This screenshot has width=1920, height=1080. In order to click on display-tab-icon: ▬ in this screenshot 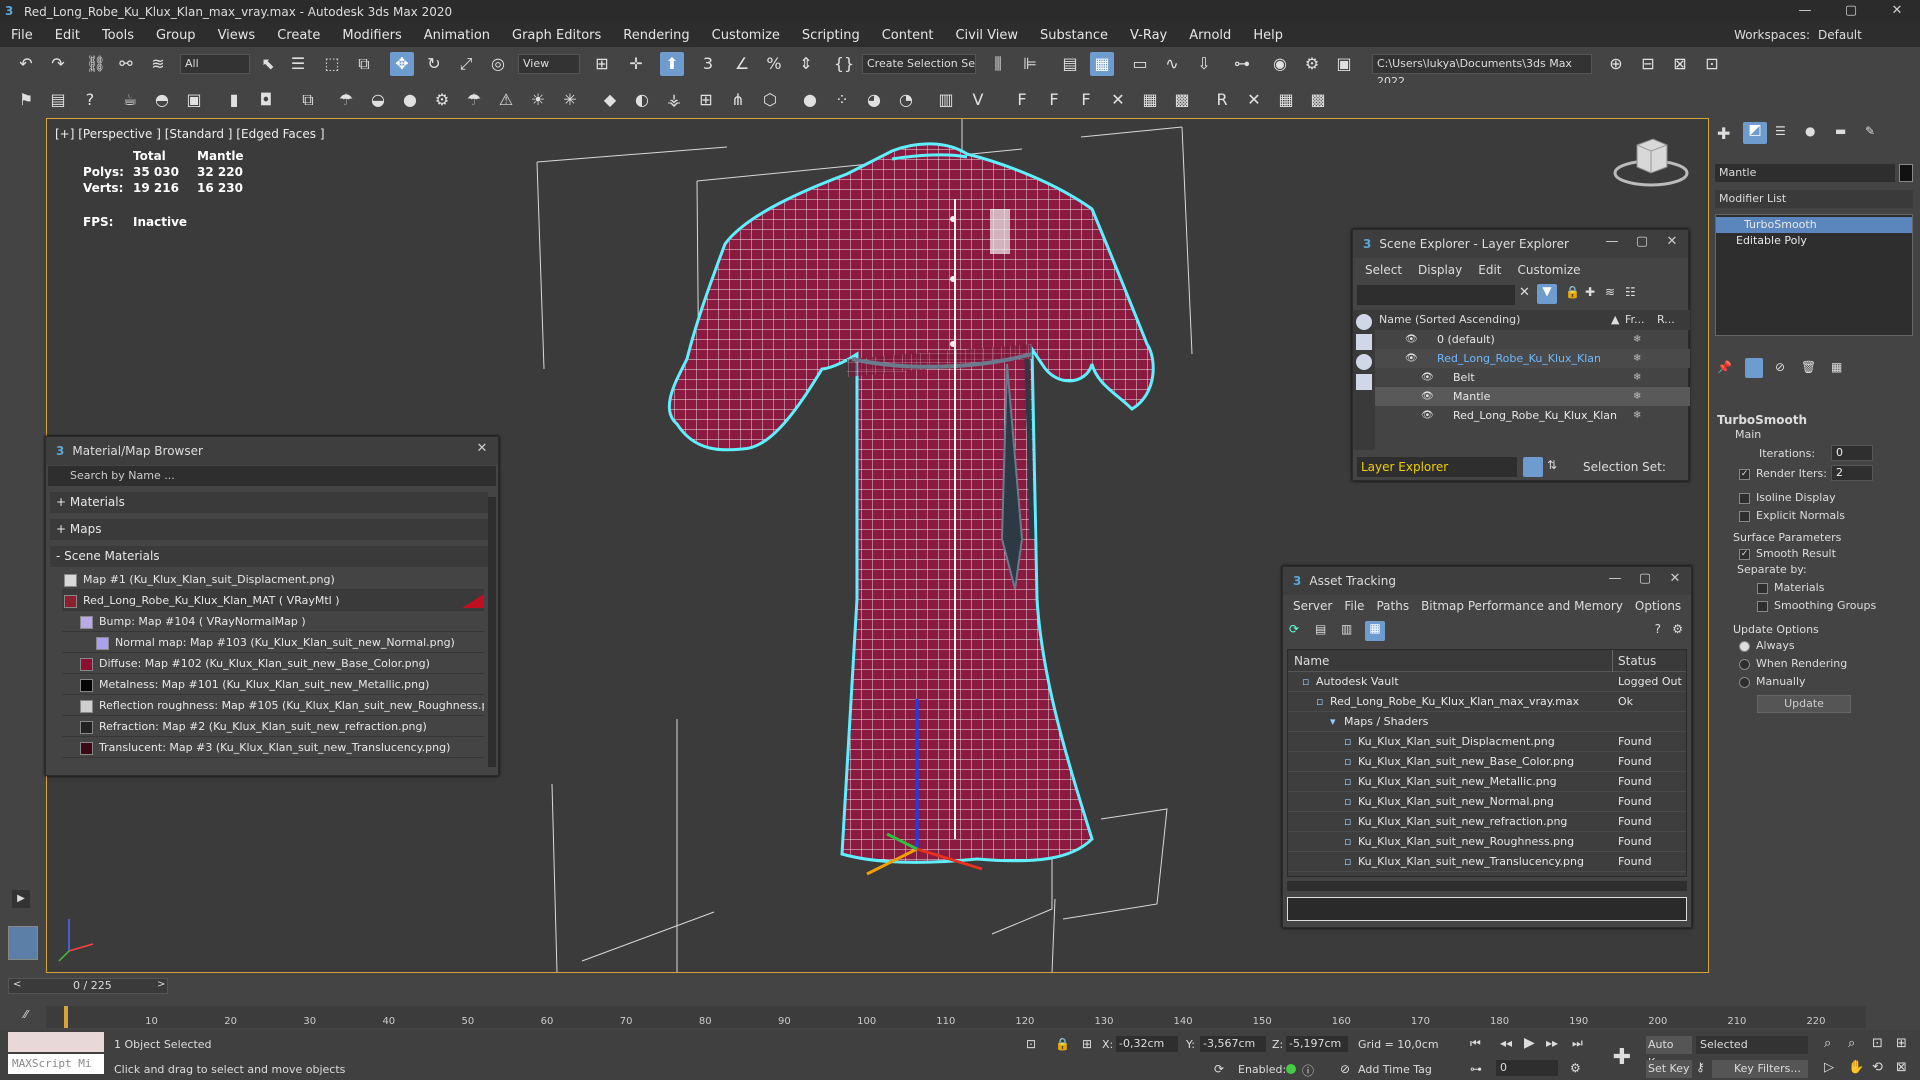, I will do `click(1840, 131)`.